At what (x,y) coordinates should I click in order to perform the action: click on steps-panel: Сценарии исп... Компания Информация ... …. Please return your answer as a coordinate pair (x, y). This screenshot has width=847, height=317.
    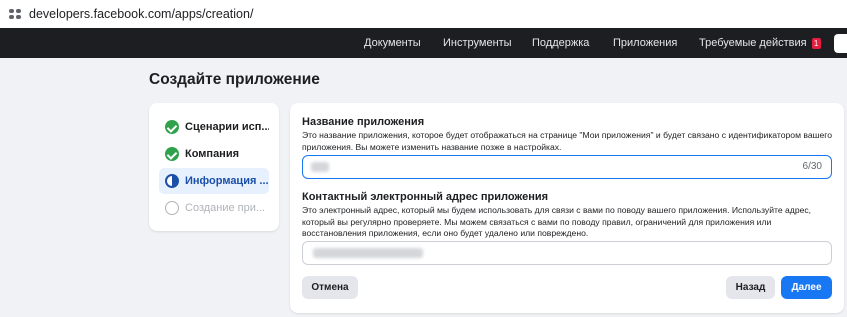
    Looking at the image, I should click on (214, 167).